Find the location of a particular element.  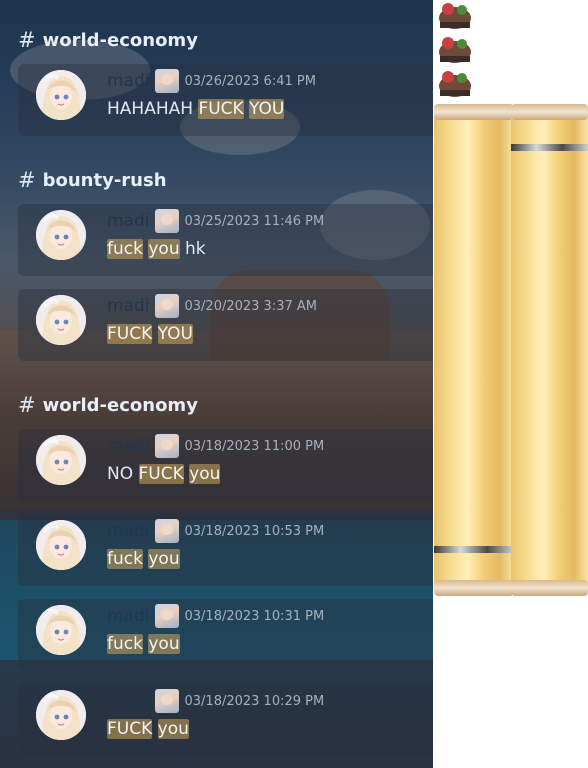

message-content: fuck you hk is located at coordinates (156, 249).